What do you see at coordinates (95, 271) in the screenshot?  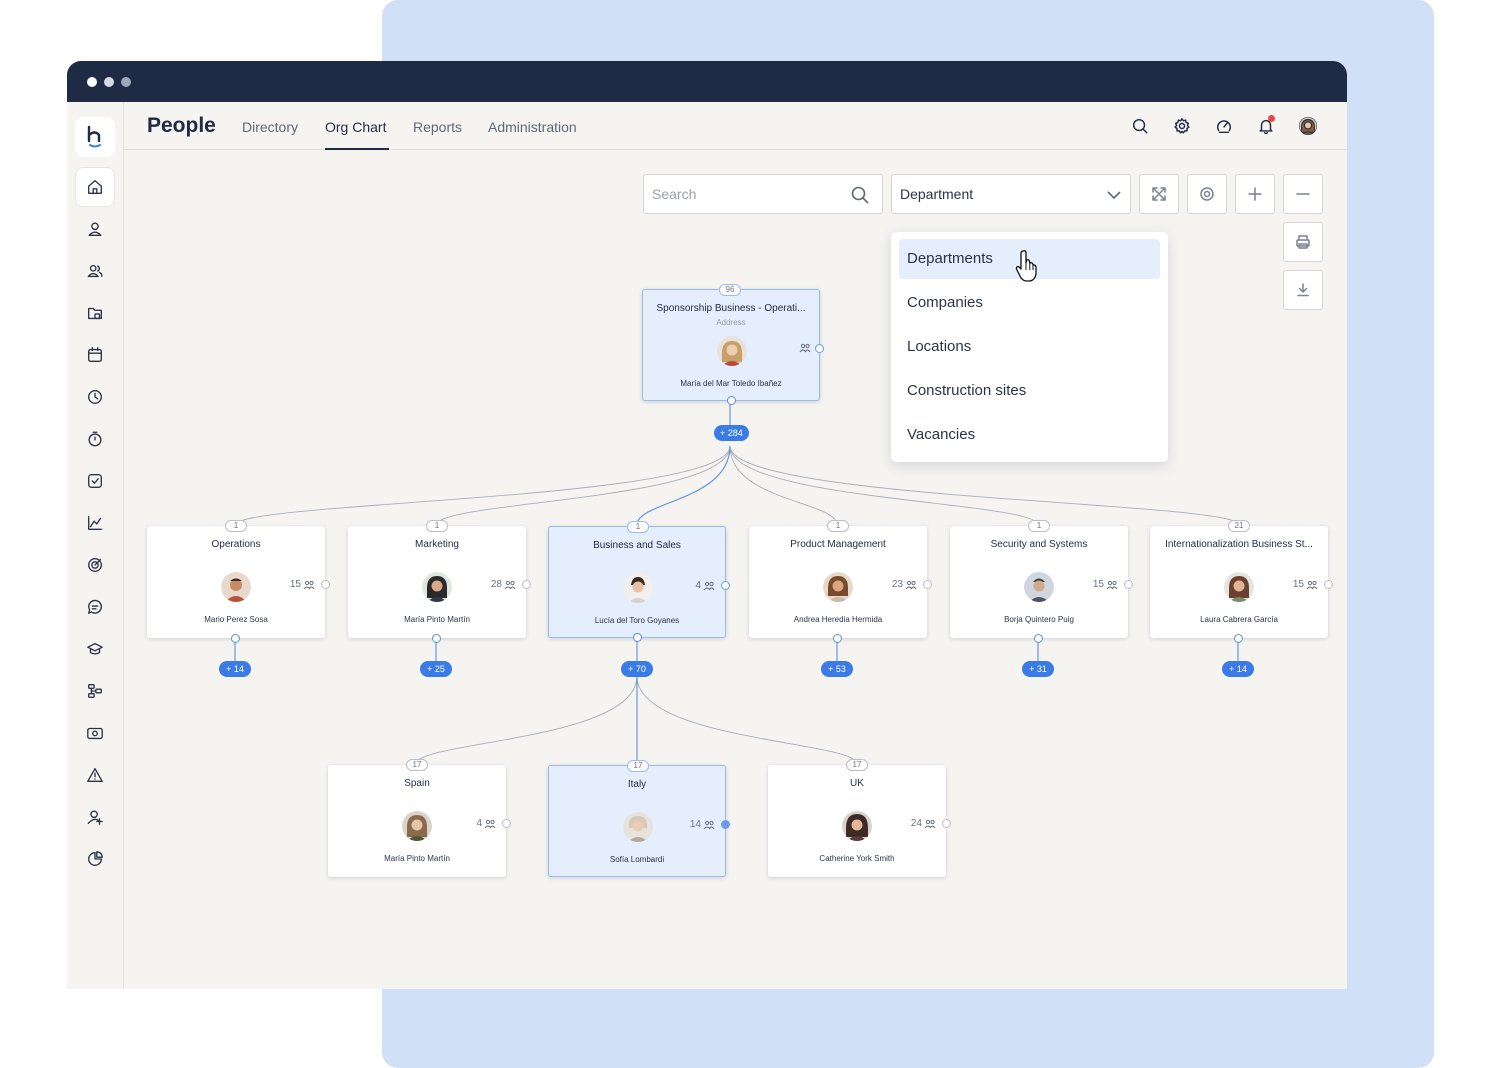 I see `sidebar-users-icon` at bounding box center [95, 271].